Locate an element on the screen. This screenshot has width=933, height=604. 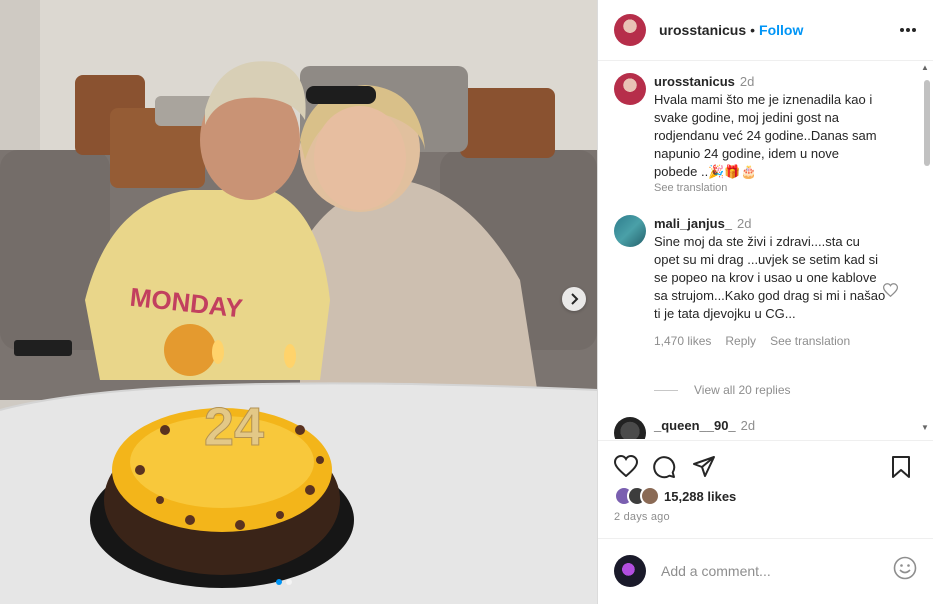
view-replies-label: View all 20 replies is located at coordinates (742, 390).